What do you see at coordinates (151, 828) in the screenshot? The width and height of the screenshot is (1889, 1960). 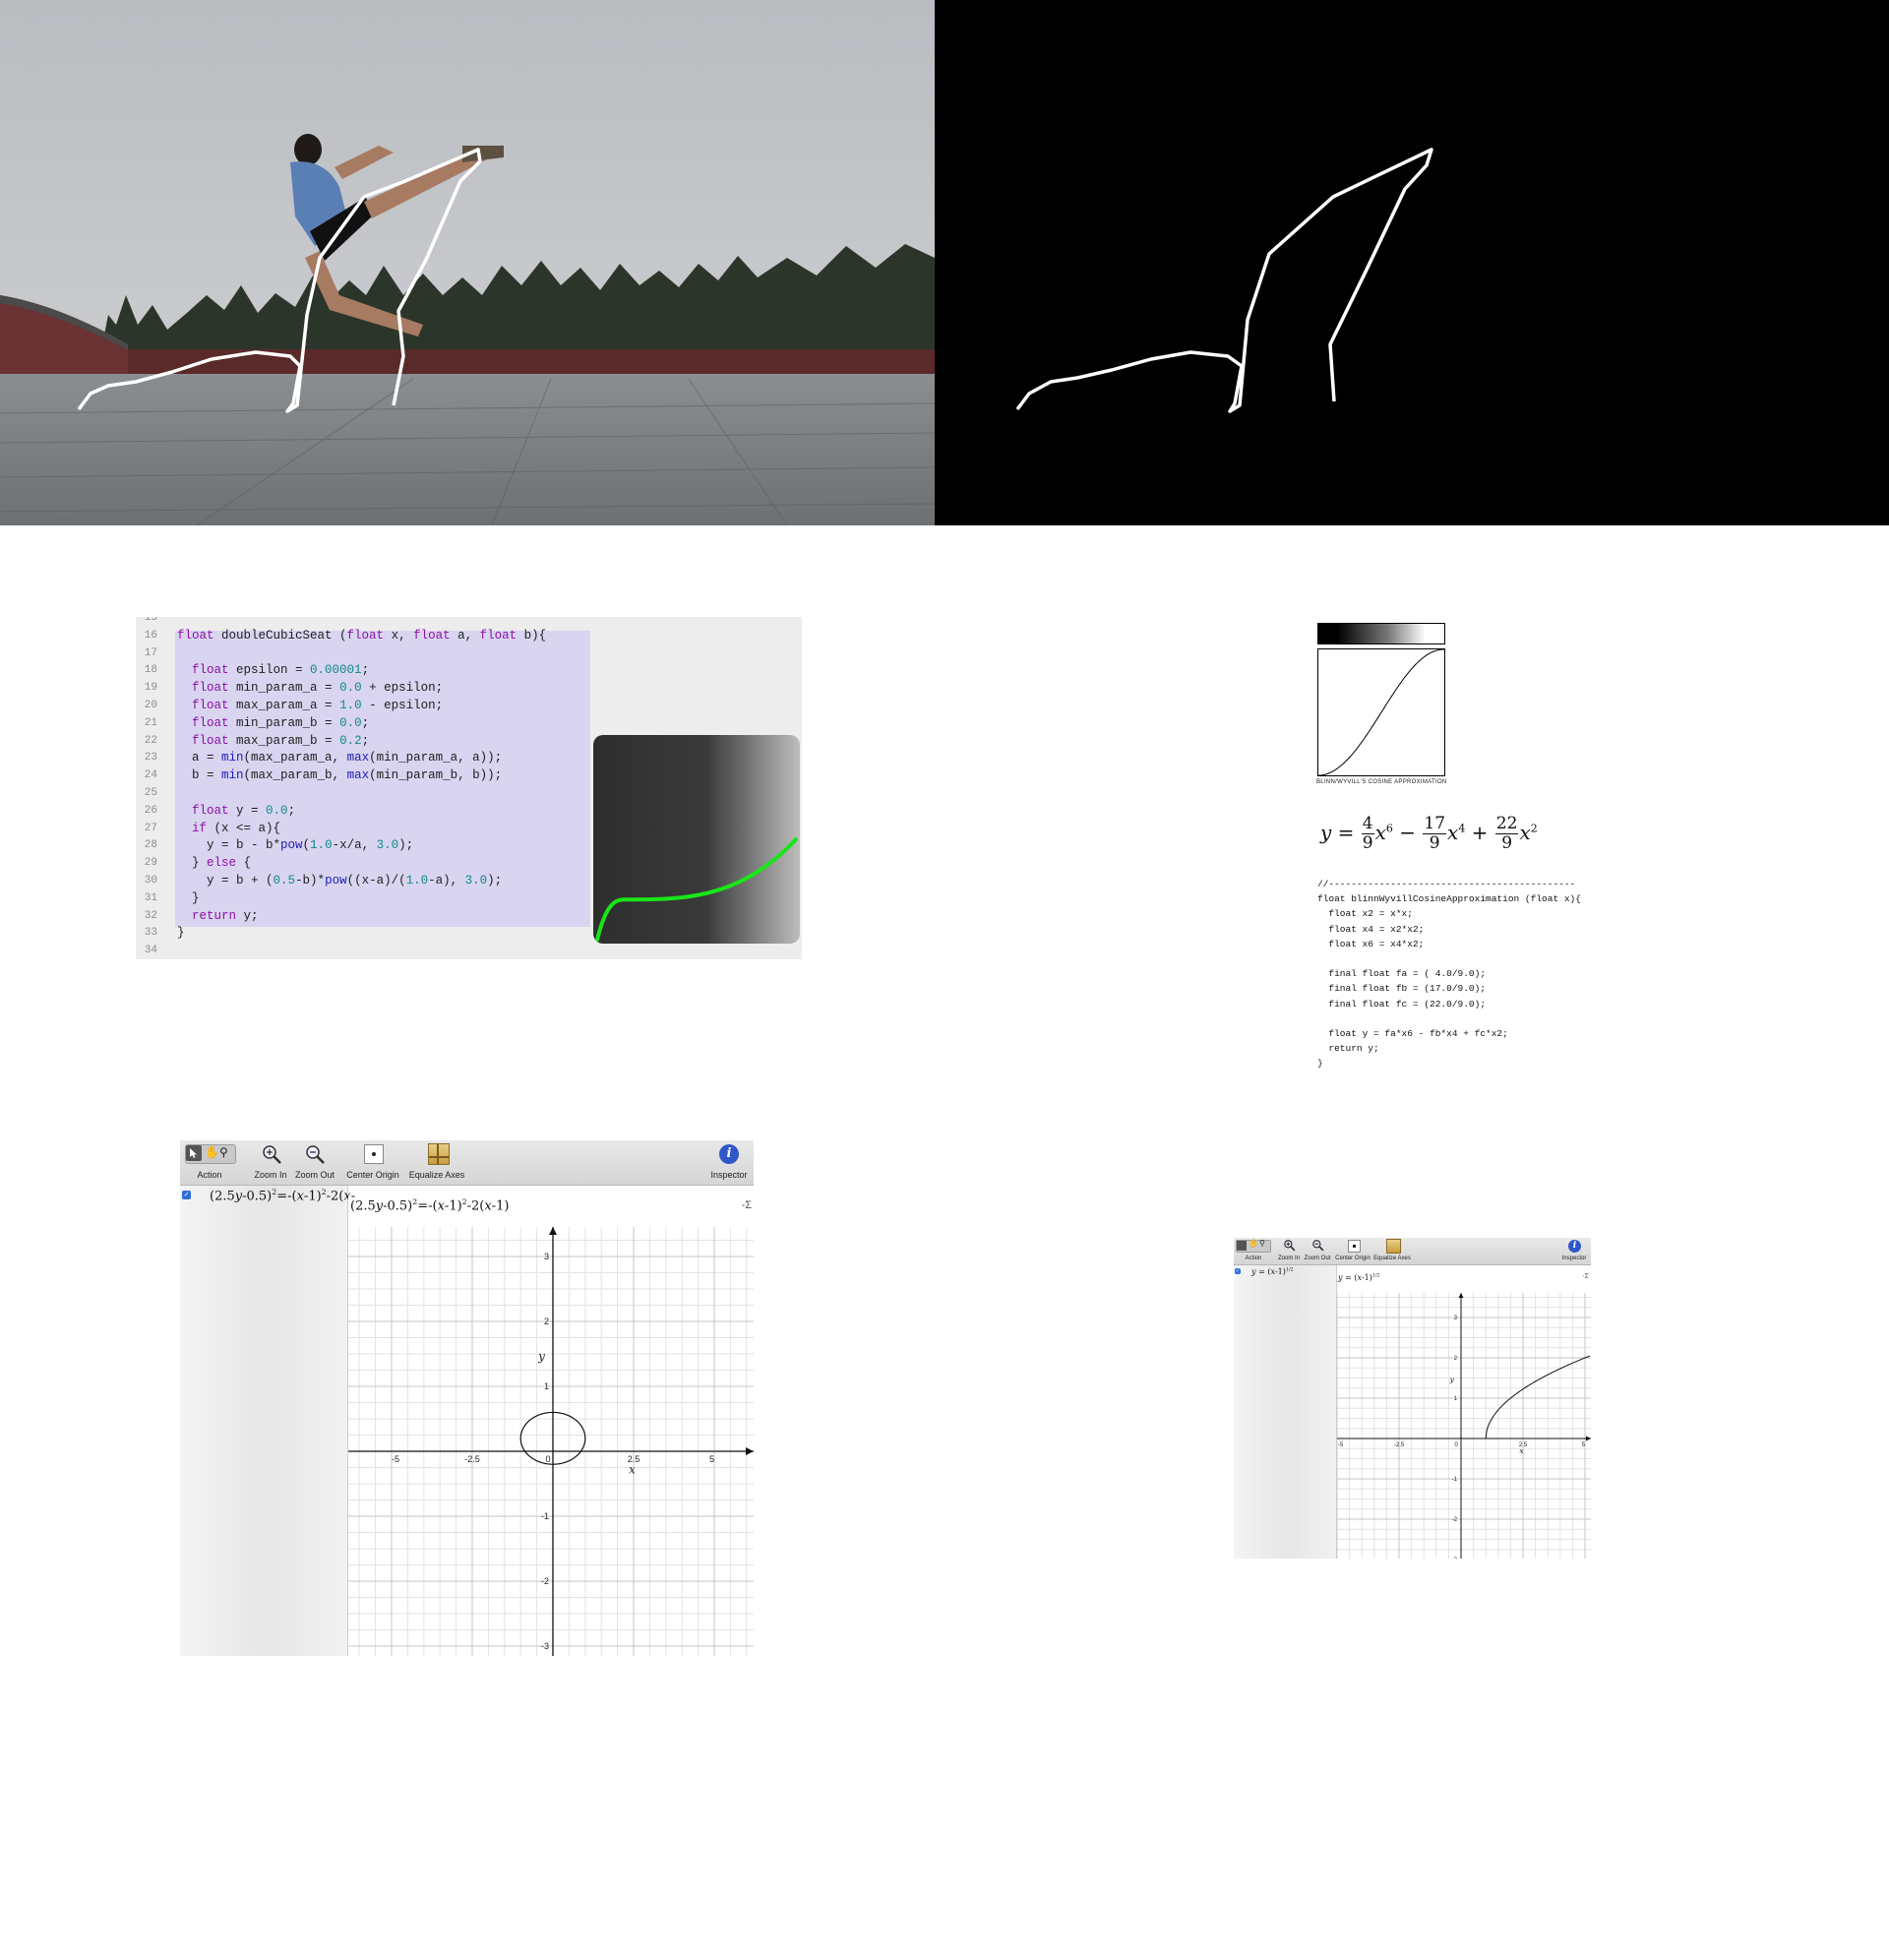 I see `line-number: 27` at bounding box center [151, 828].